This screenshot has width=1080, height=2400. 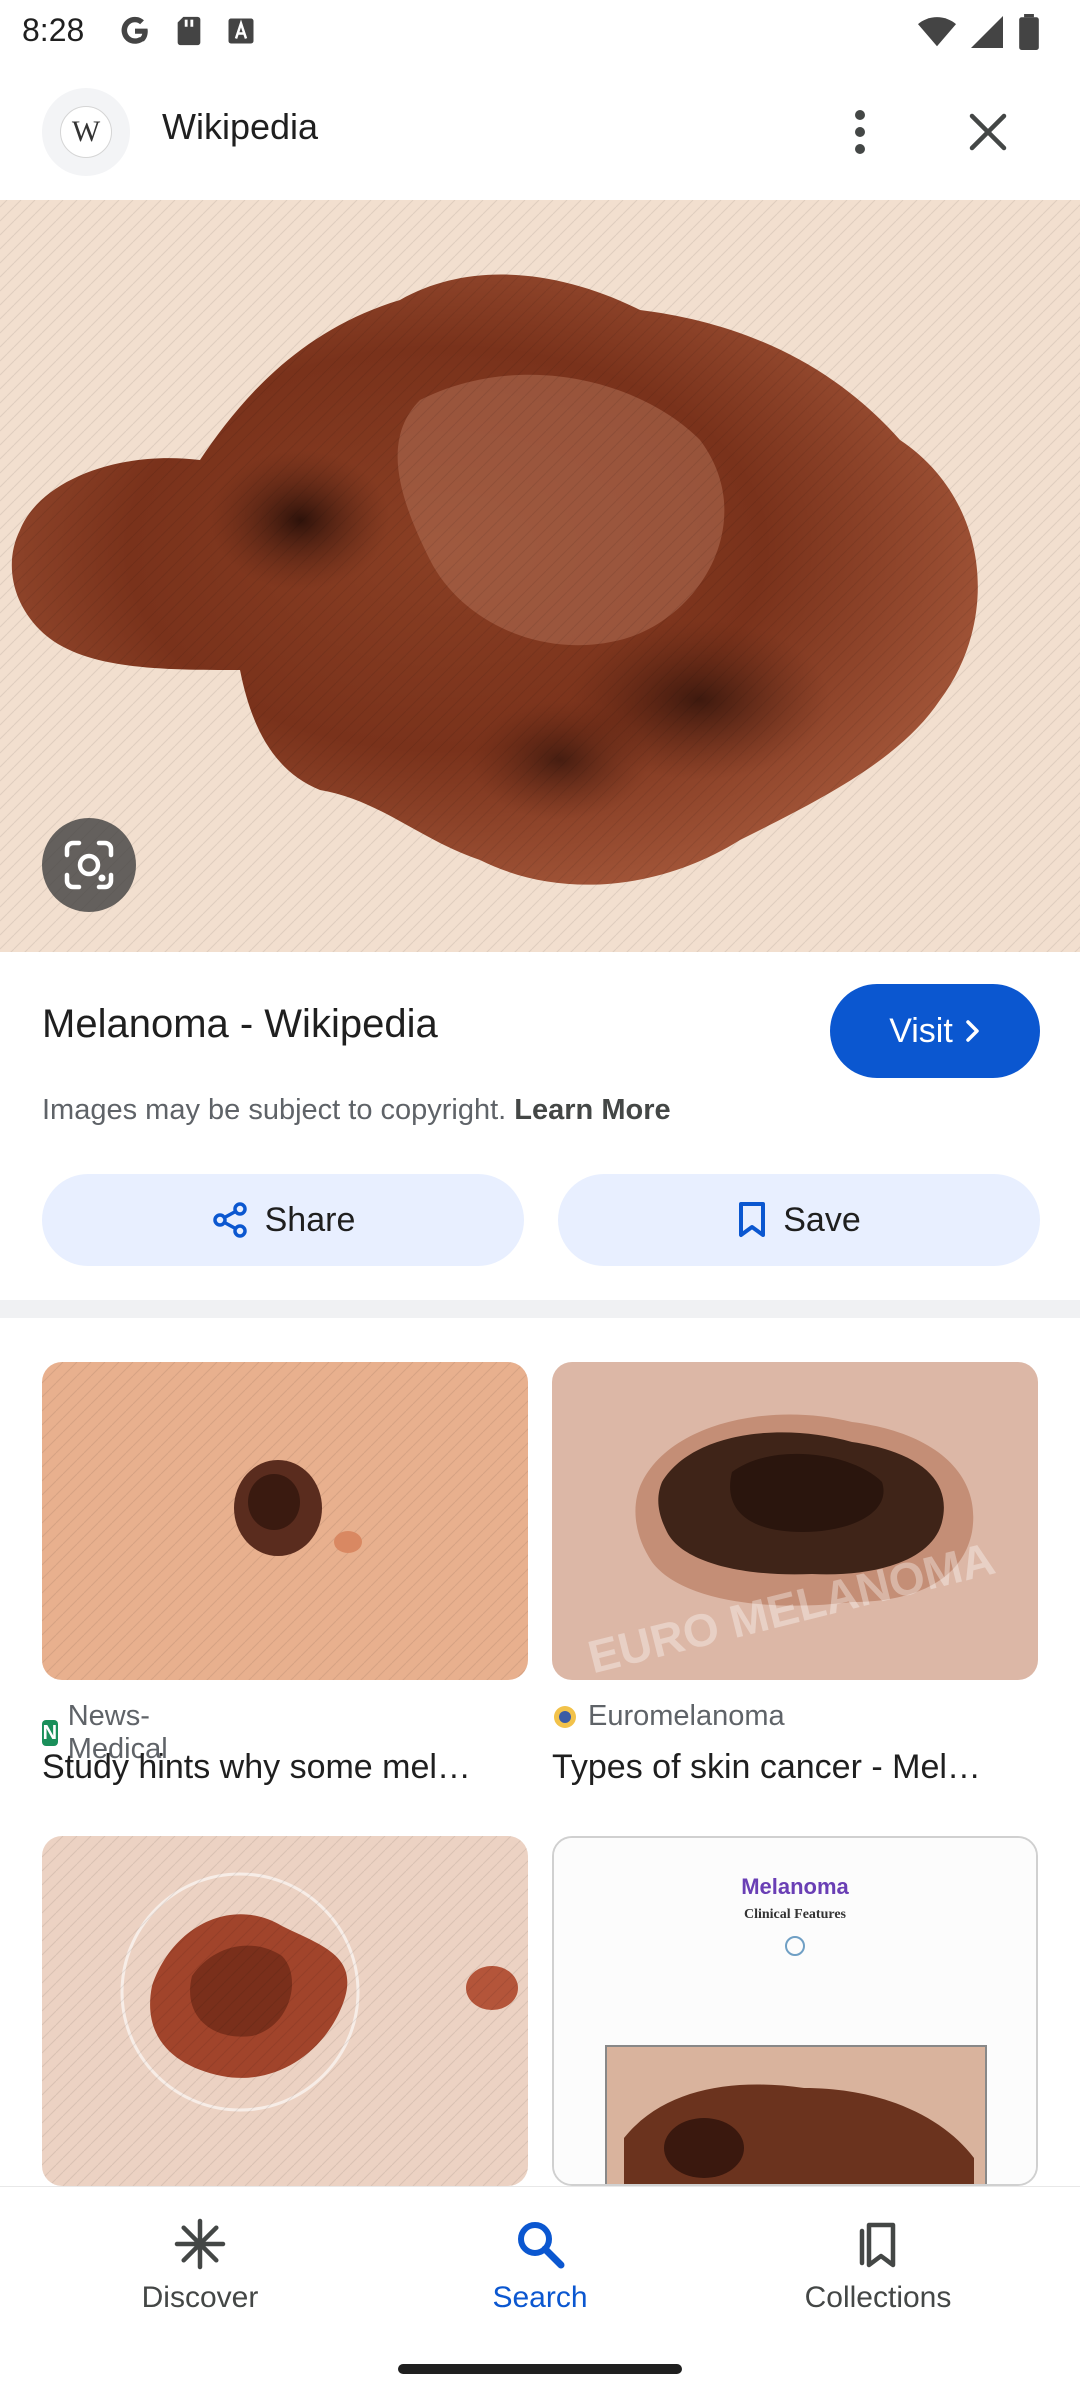 I want to click on asterisk-icon, so click(x=200, y=2244).